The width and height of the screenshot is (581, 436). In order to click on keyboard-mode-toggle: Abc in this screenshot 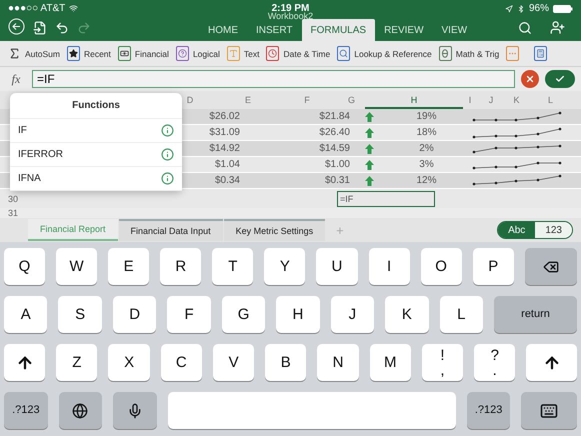, I will do `click(517, 230)`.